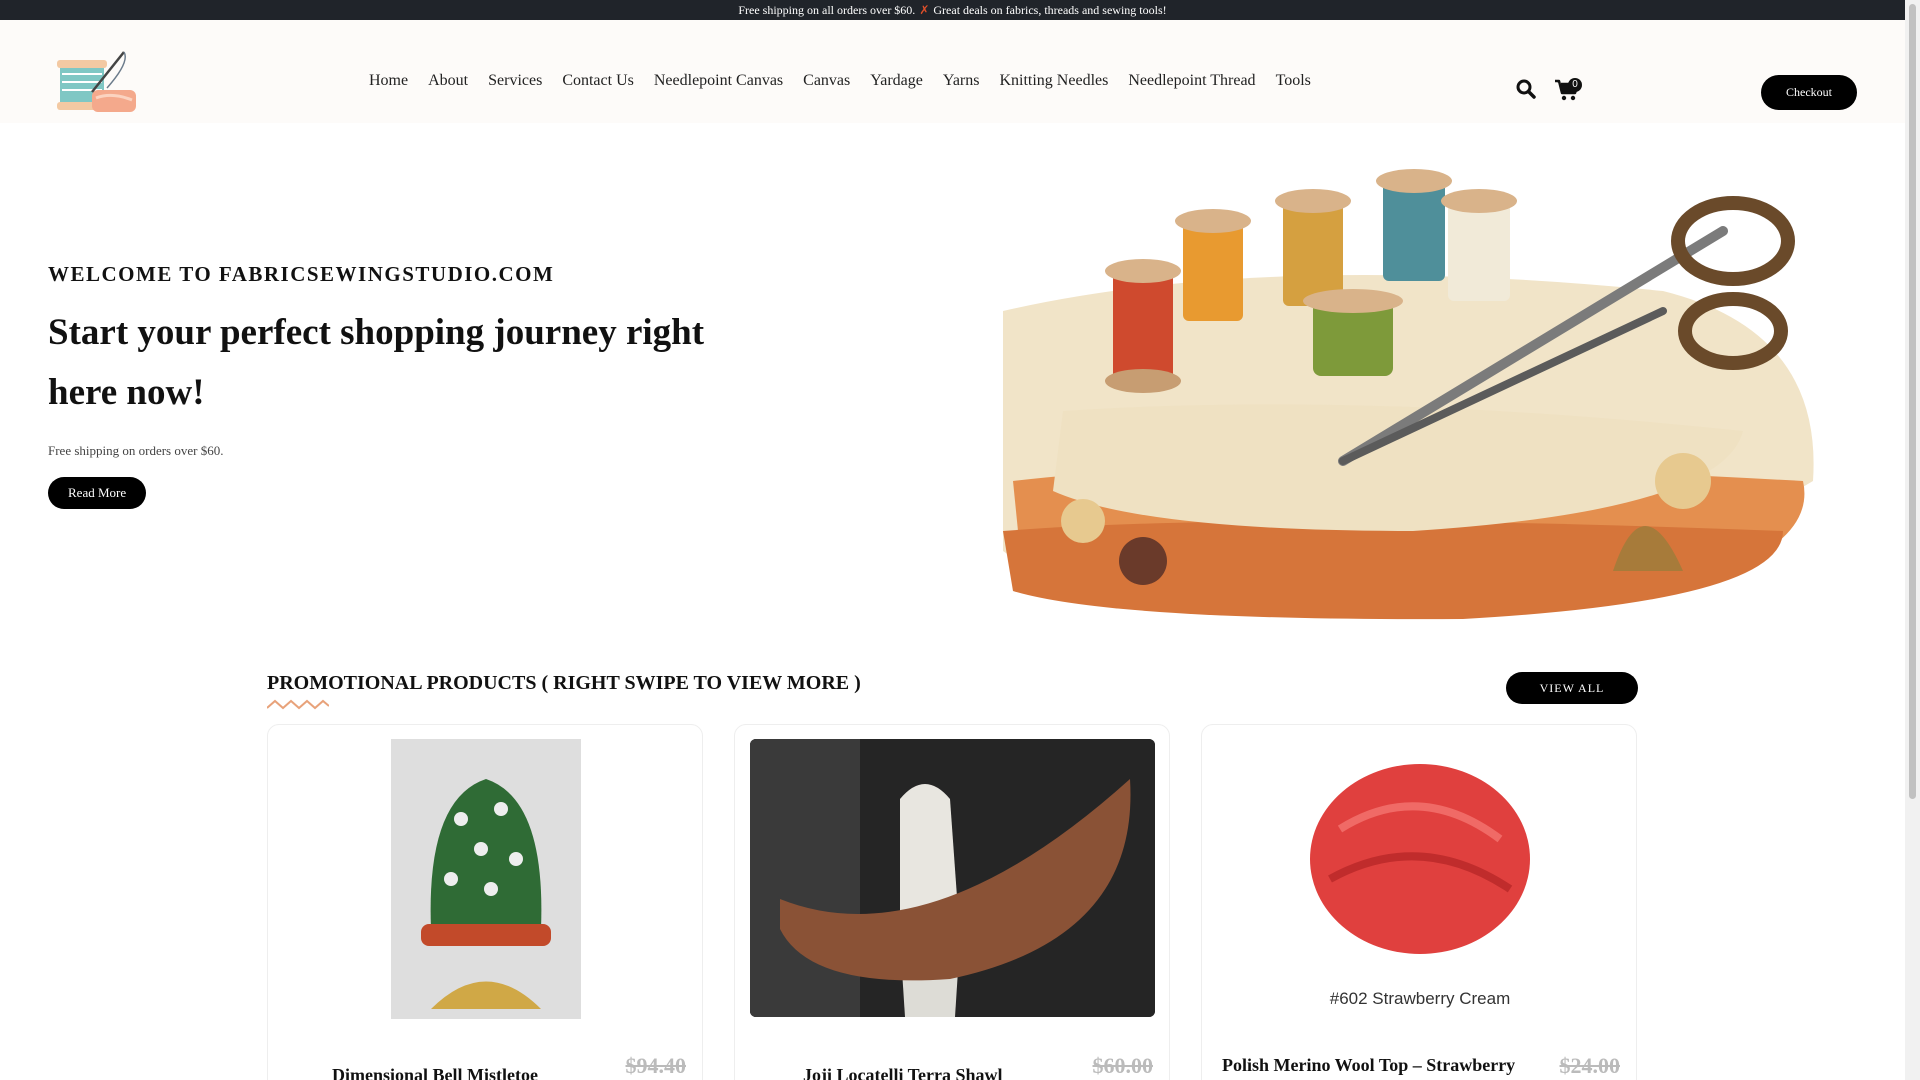  I want to click on read-more-button: Read More, so click(97, 493).